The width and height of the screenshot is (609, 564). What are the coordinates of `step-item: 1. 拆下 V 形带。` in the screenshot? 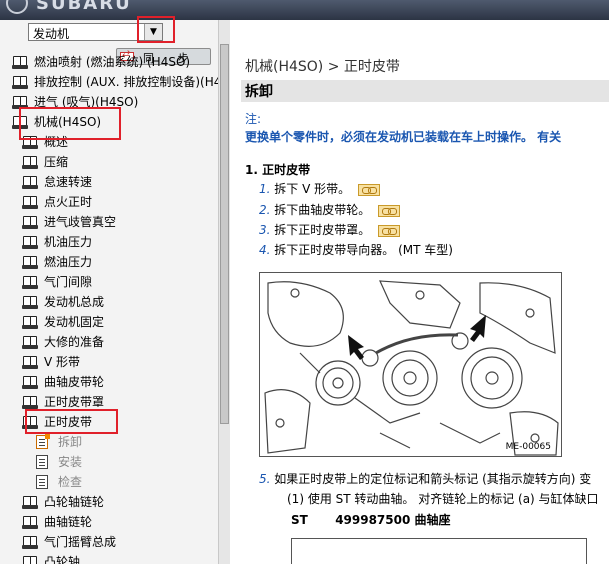 It's located at (319, 188).